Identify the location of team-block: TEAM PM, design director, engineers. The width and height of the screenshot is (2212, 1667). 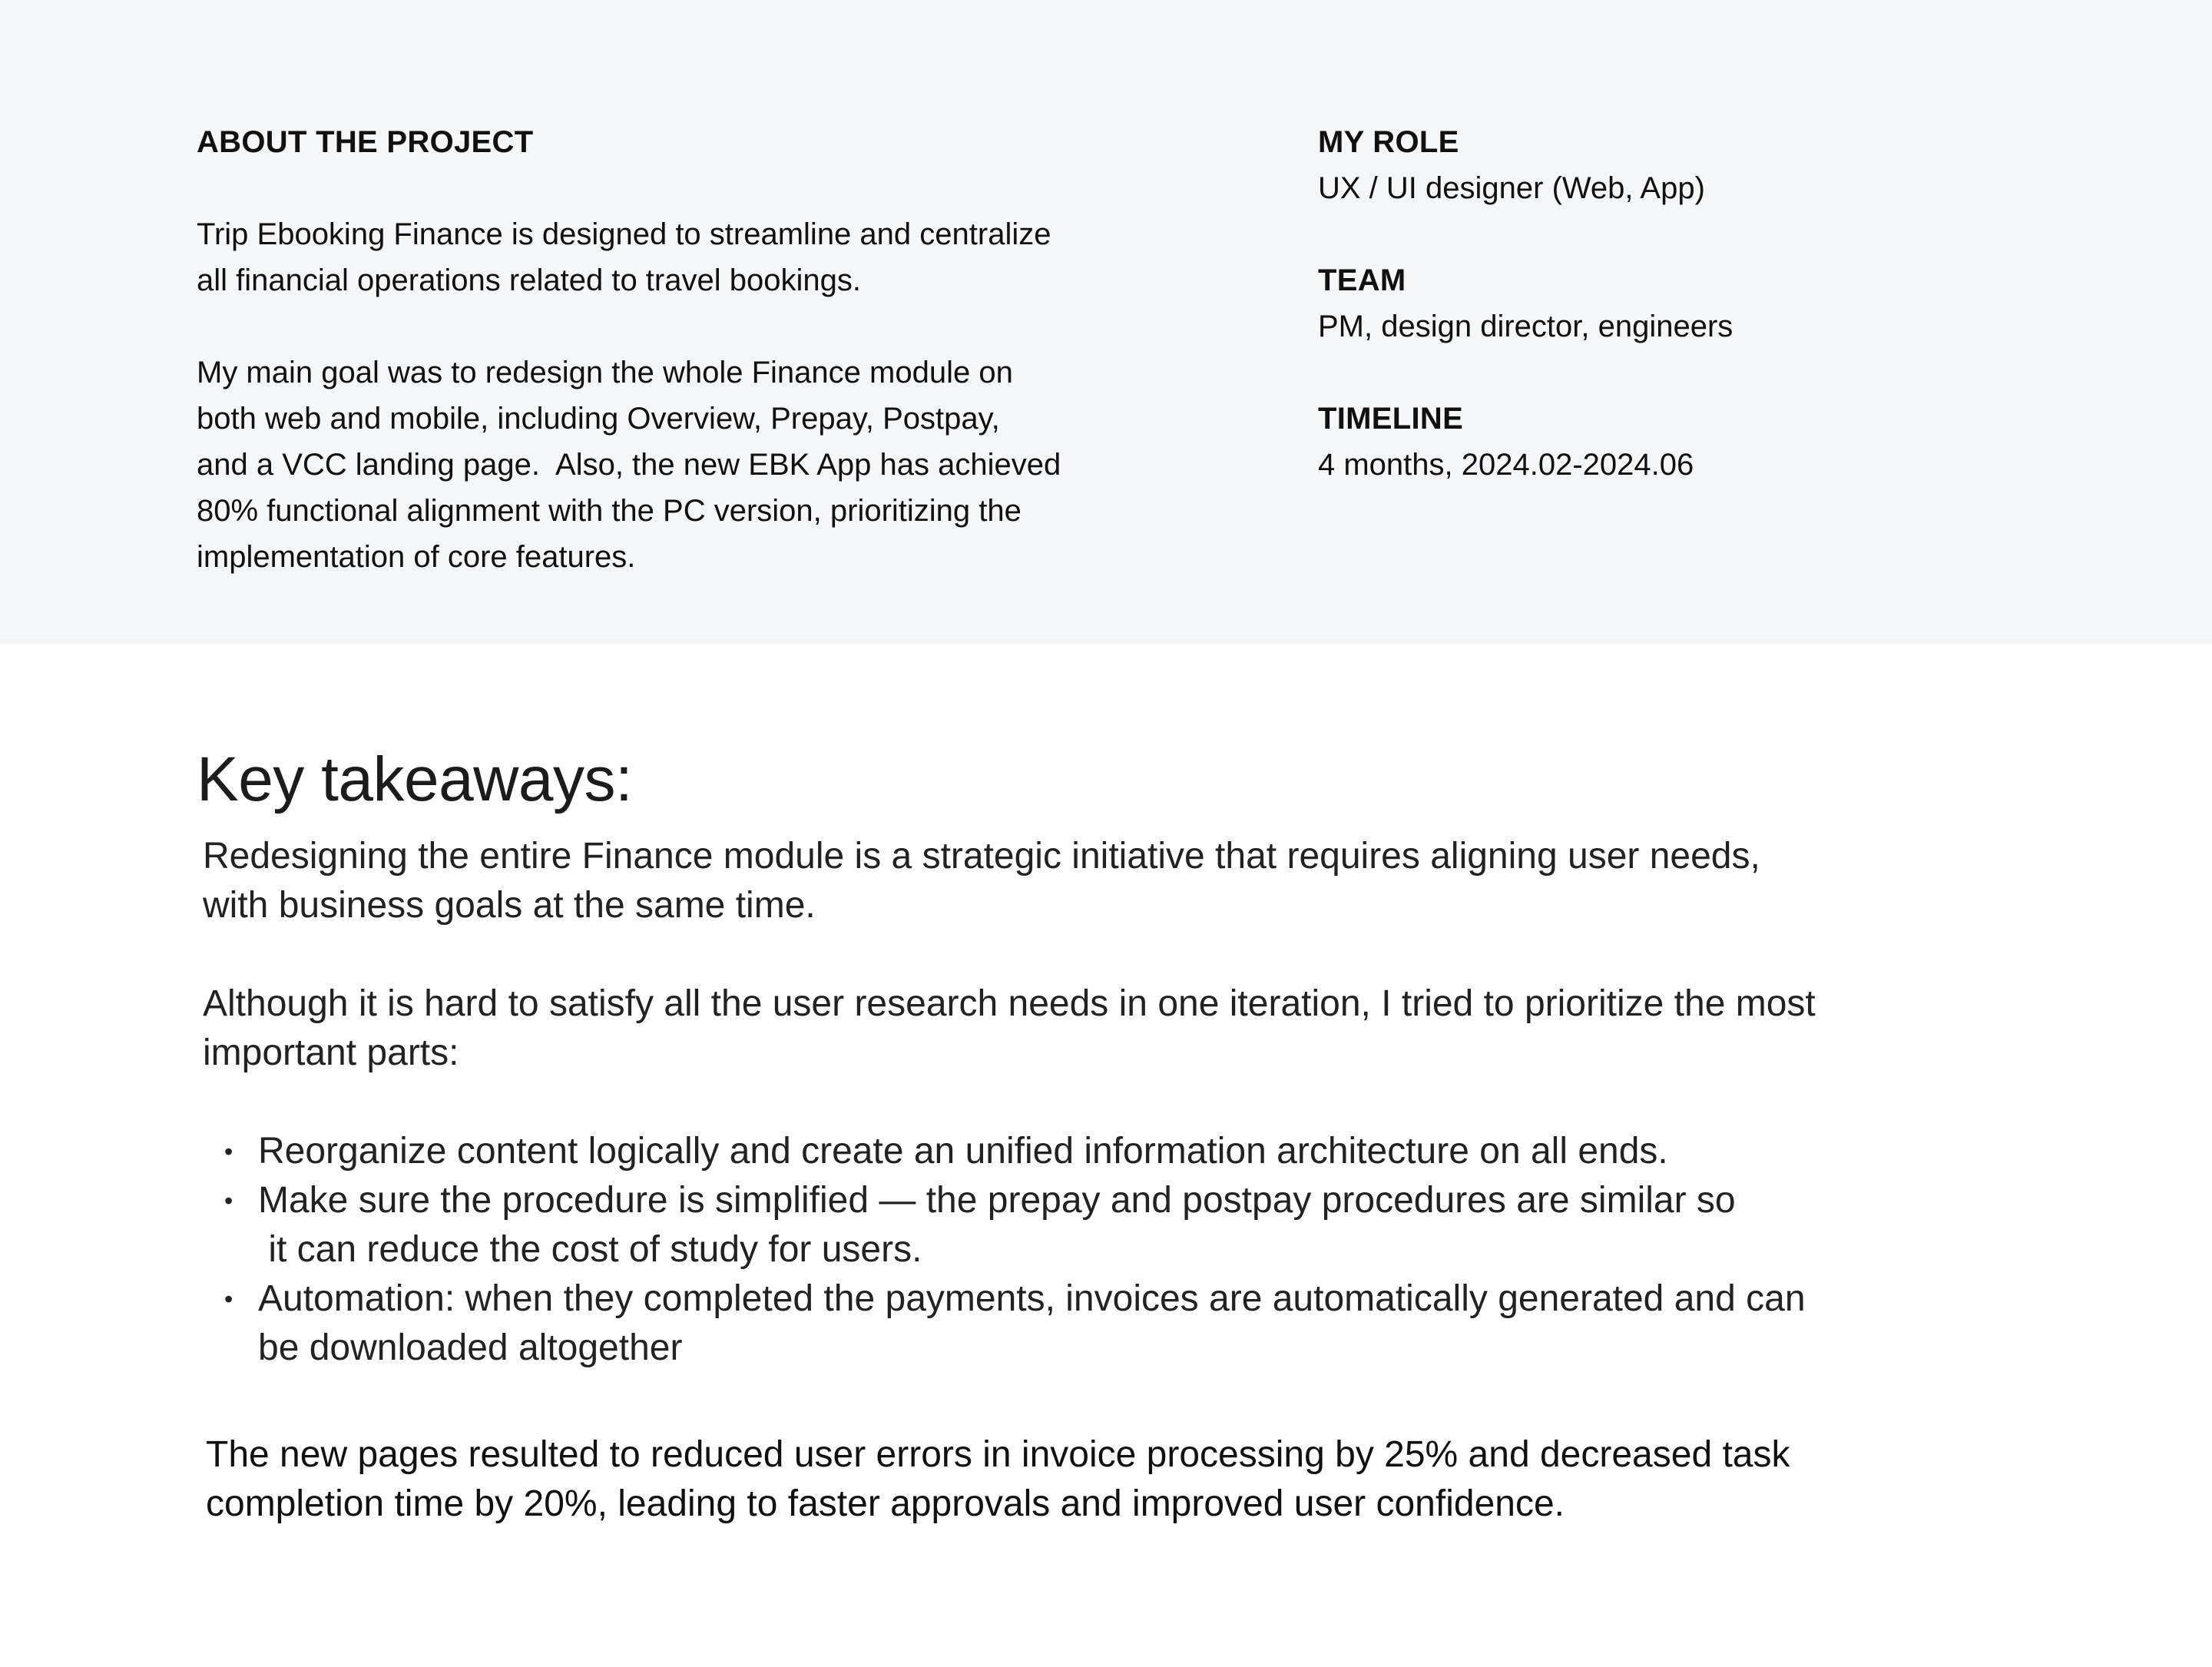
(1702, 303).